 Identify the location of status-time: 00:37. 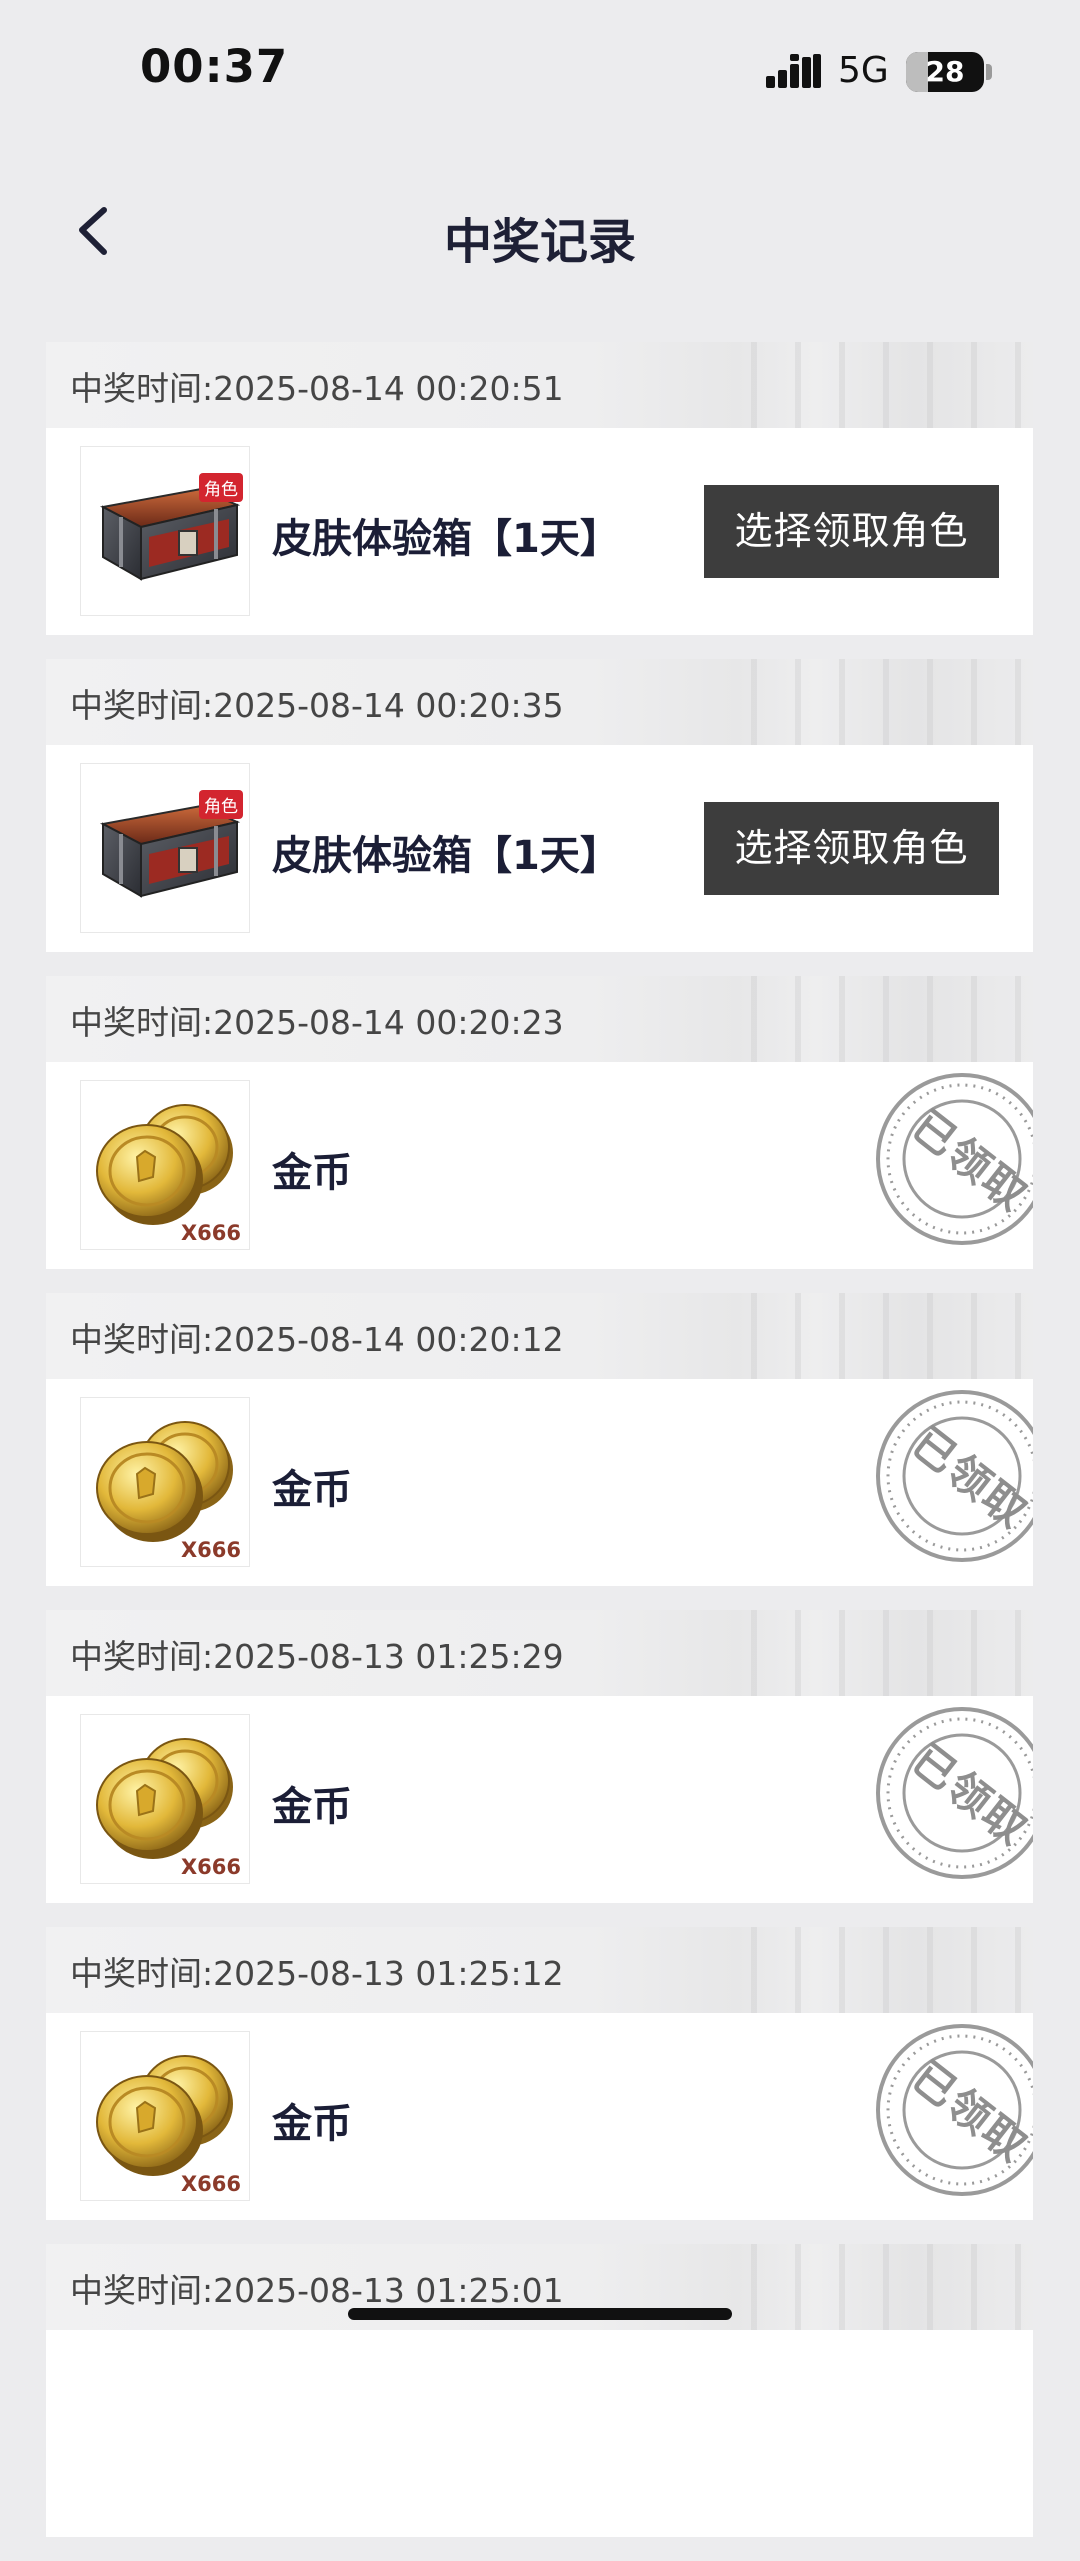
(214, 66).